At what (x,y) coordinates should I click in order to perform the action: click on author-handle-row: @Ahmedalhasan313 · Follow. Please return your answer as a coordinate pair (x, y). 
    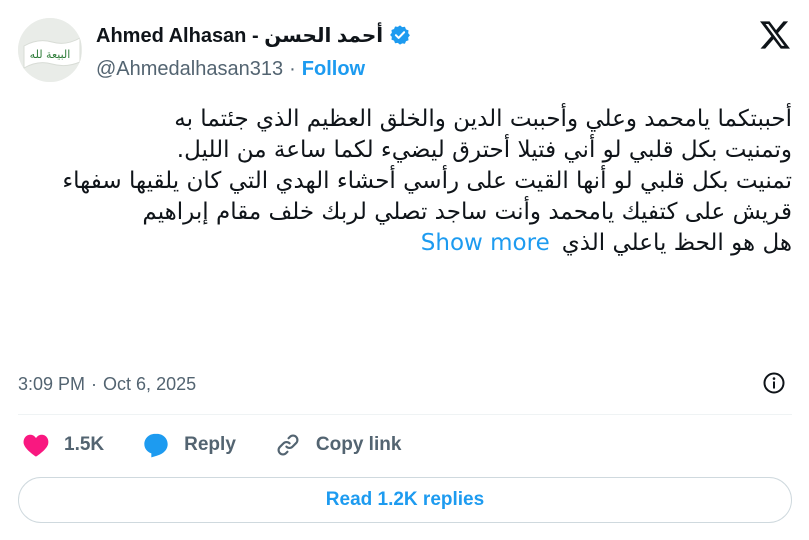
    Looking at the image, I should click on (230, 69).